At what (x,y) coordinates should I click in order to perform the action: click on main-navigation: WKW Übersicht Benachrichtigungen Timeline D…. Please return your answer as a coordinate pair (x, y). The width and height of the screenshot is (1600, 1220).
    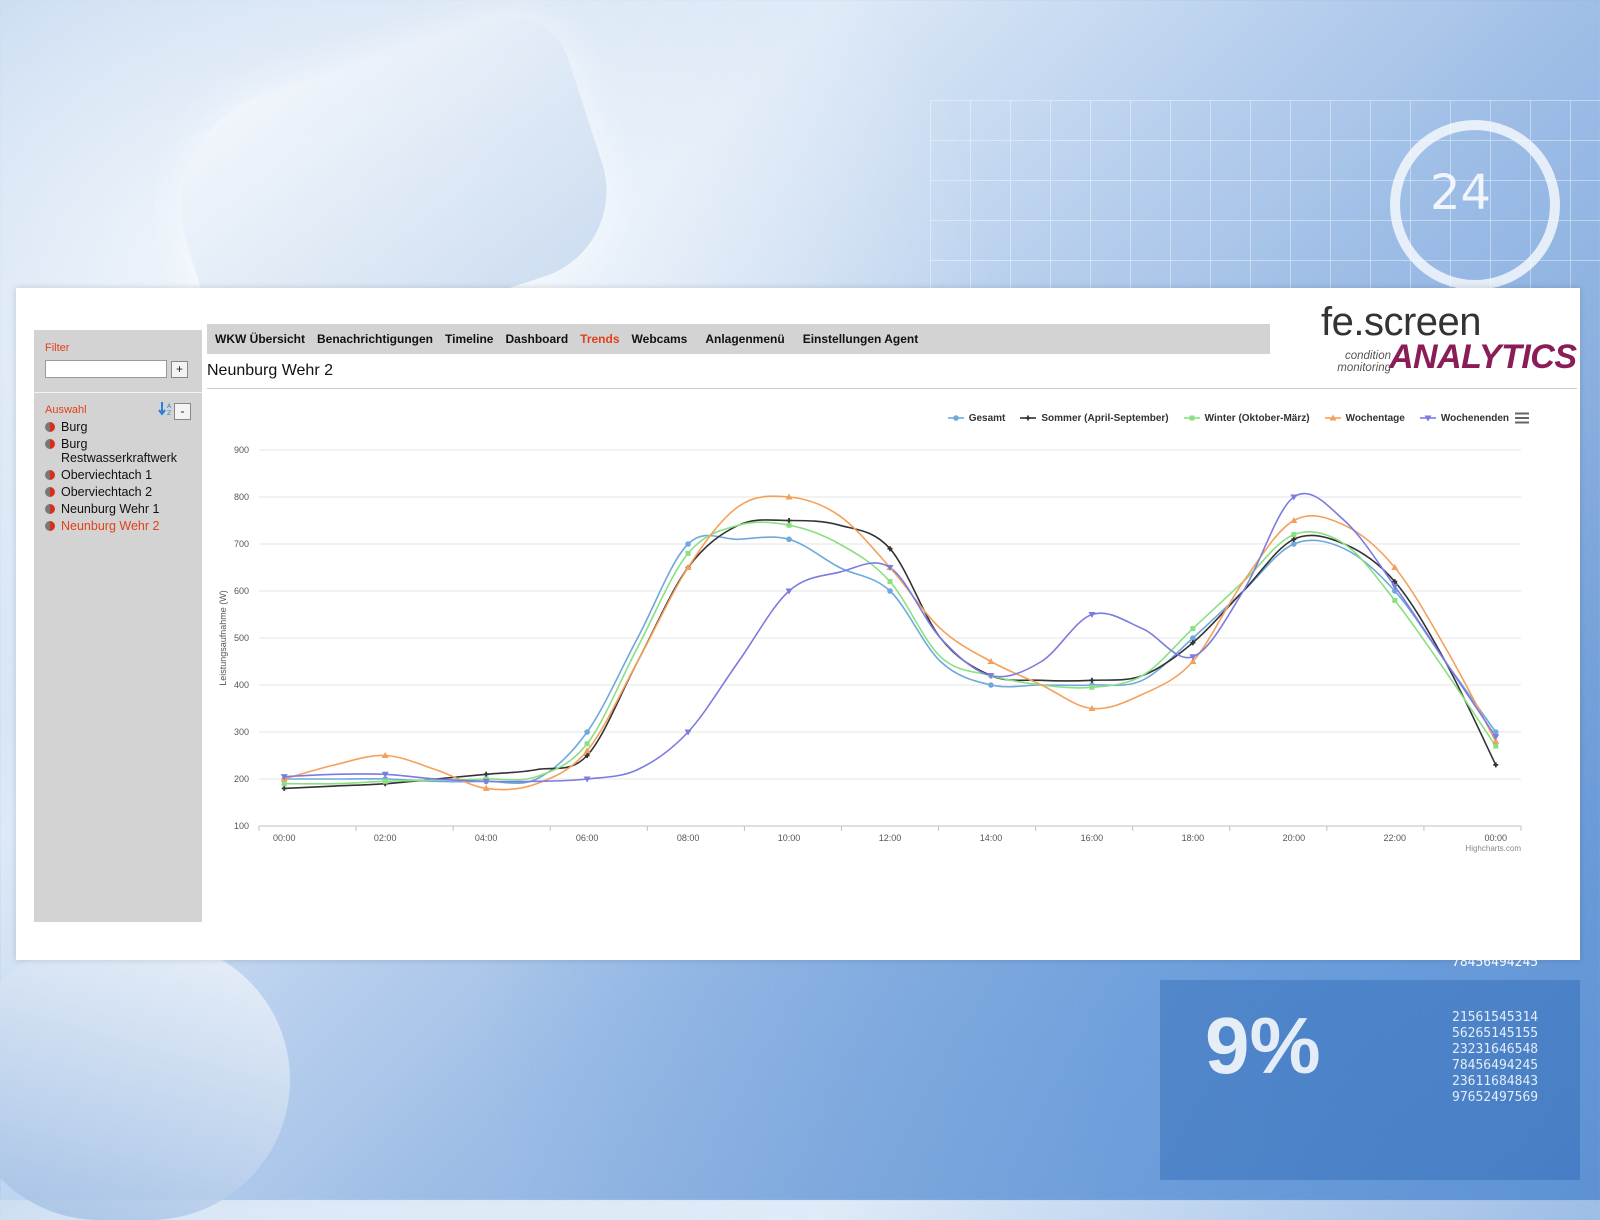
    Looking at the image, I should click on (738, 339).